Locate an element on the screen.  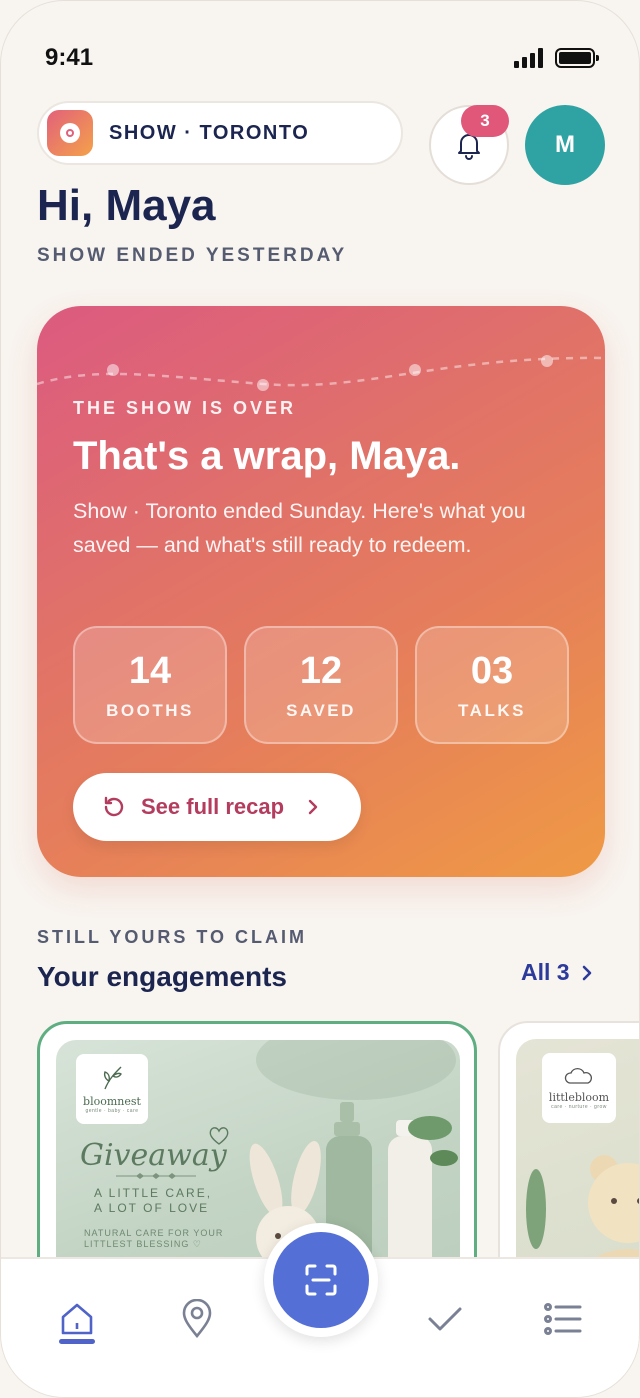
heart-icon is located at coordinates (219, 1136).